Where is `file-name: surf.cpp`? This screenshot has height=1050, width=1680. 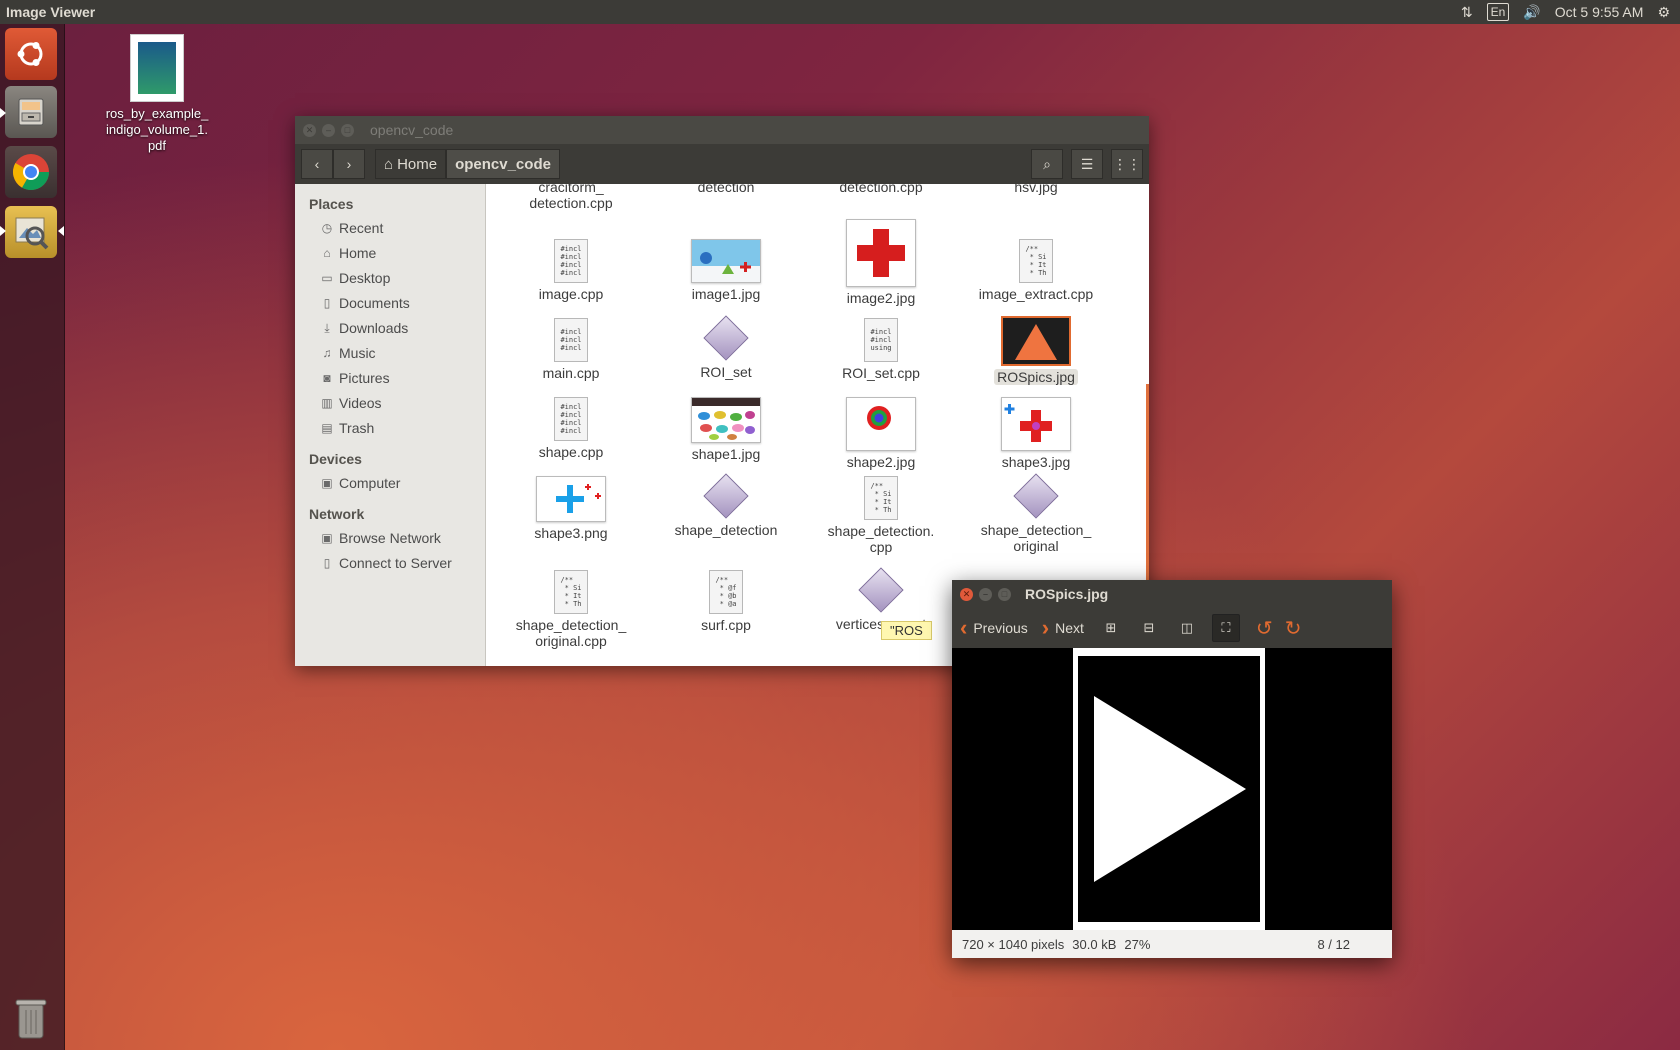 file-name: surf.cpp is located at coordinates (726, 625).